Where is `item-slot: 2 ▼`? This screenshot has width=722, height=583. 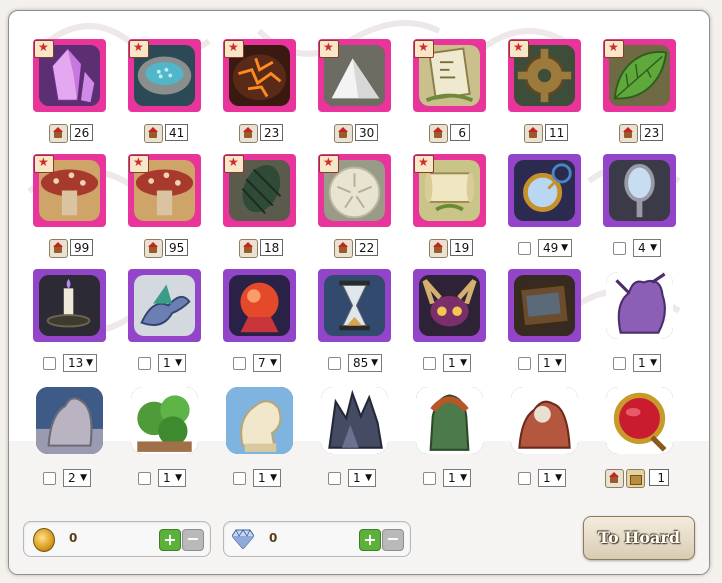 item-slot: 2 ▼ is located at coordinates (67, 440).